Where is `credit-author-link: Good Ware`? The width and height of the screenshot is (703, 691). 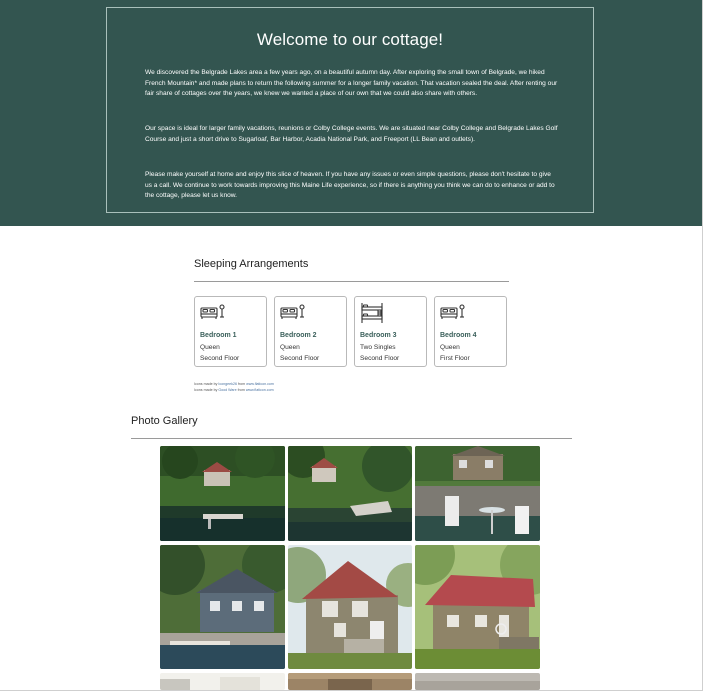 credit-author-link: Good Ware is located at coordinates (227, 390).